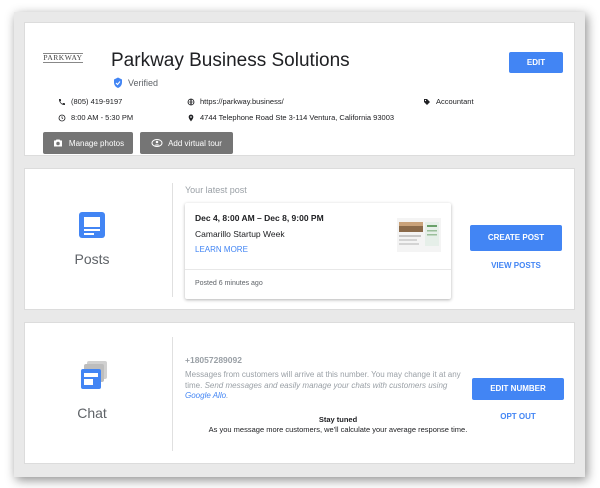 This screenshot has width=600, height=488. Describe the element at coordinates (118, 82) in the screenshot. I see `verified-badge-icon` at that location.